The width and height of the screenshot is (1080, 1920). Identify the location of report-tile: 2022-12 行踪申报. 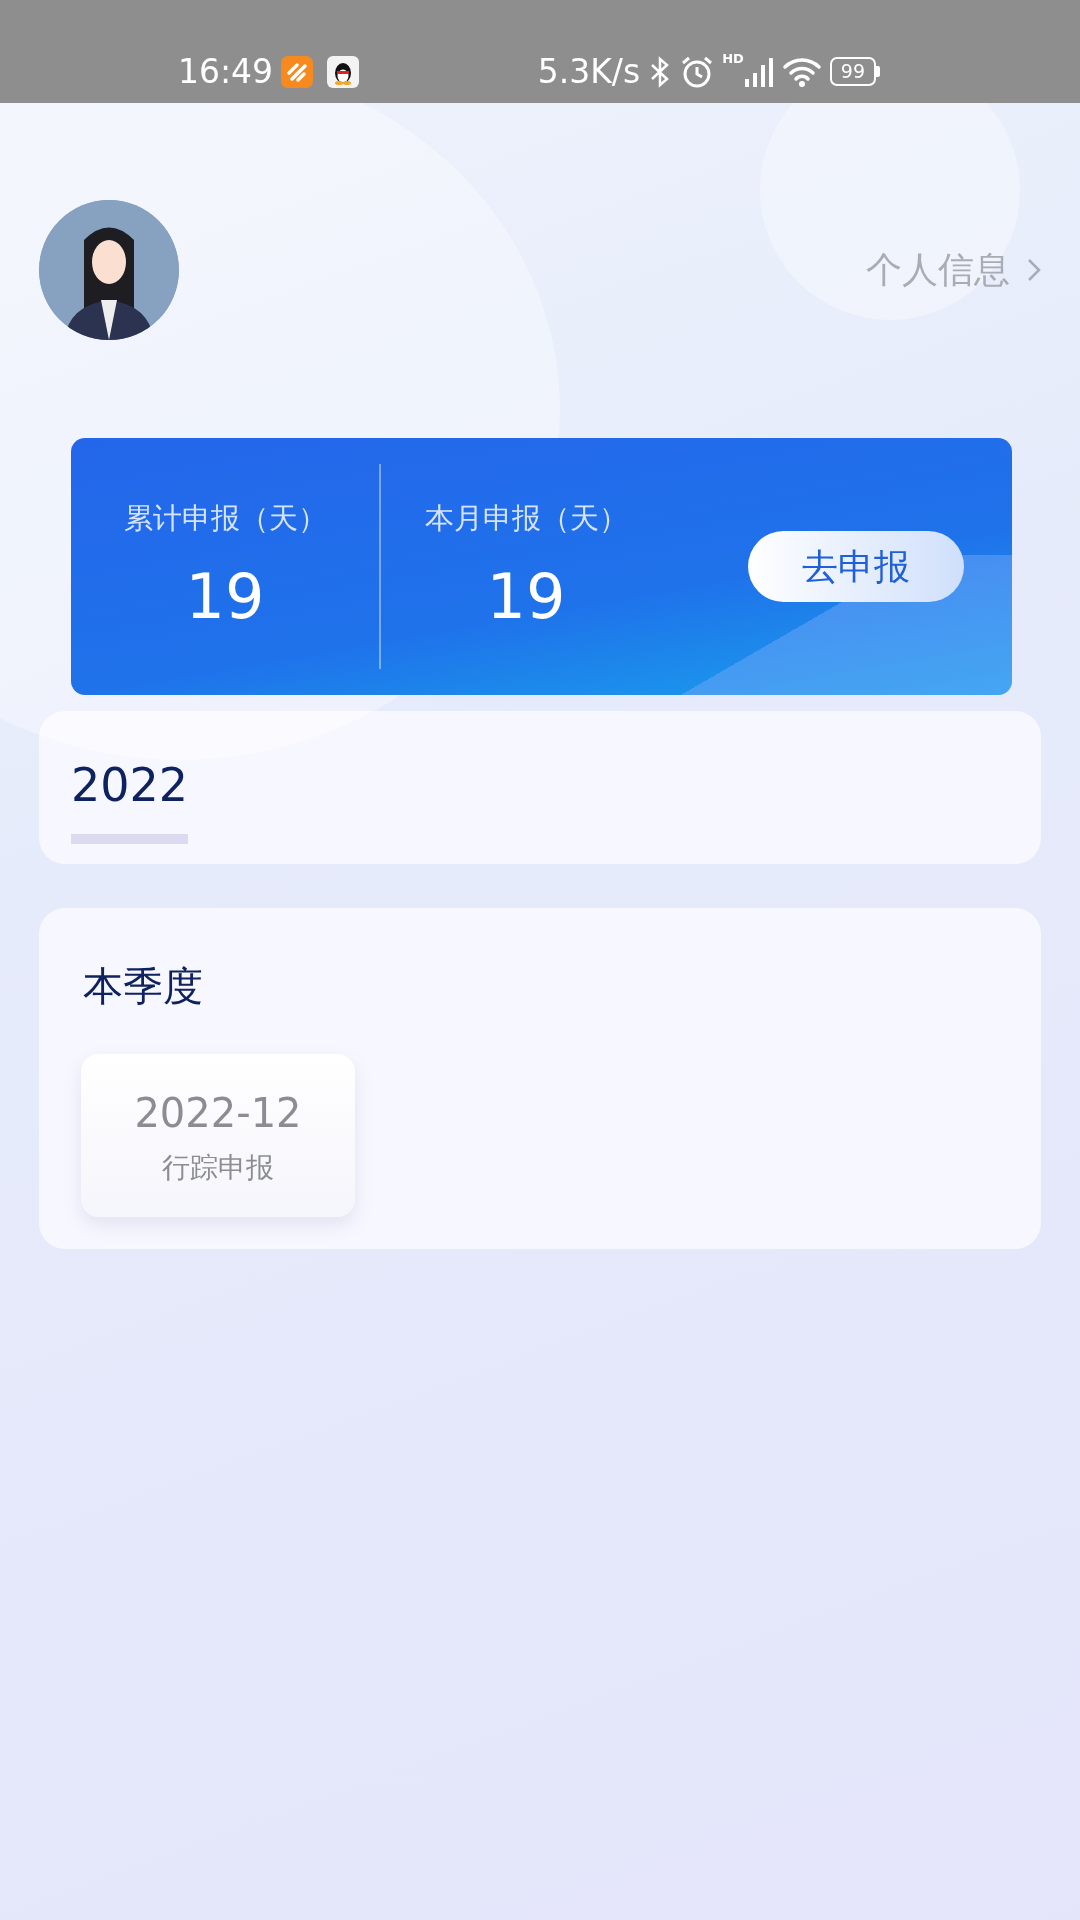
(218, 1135).